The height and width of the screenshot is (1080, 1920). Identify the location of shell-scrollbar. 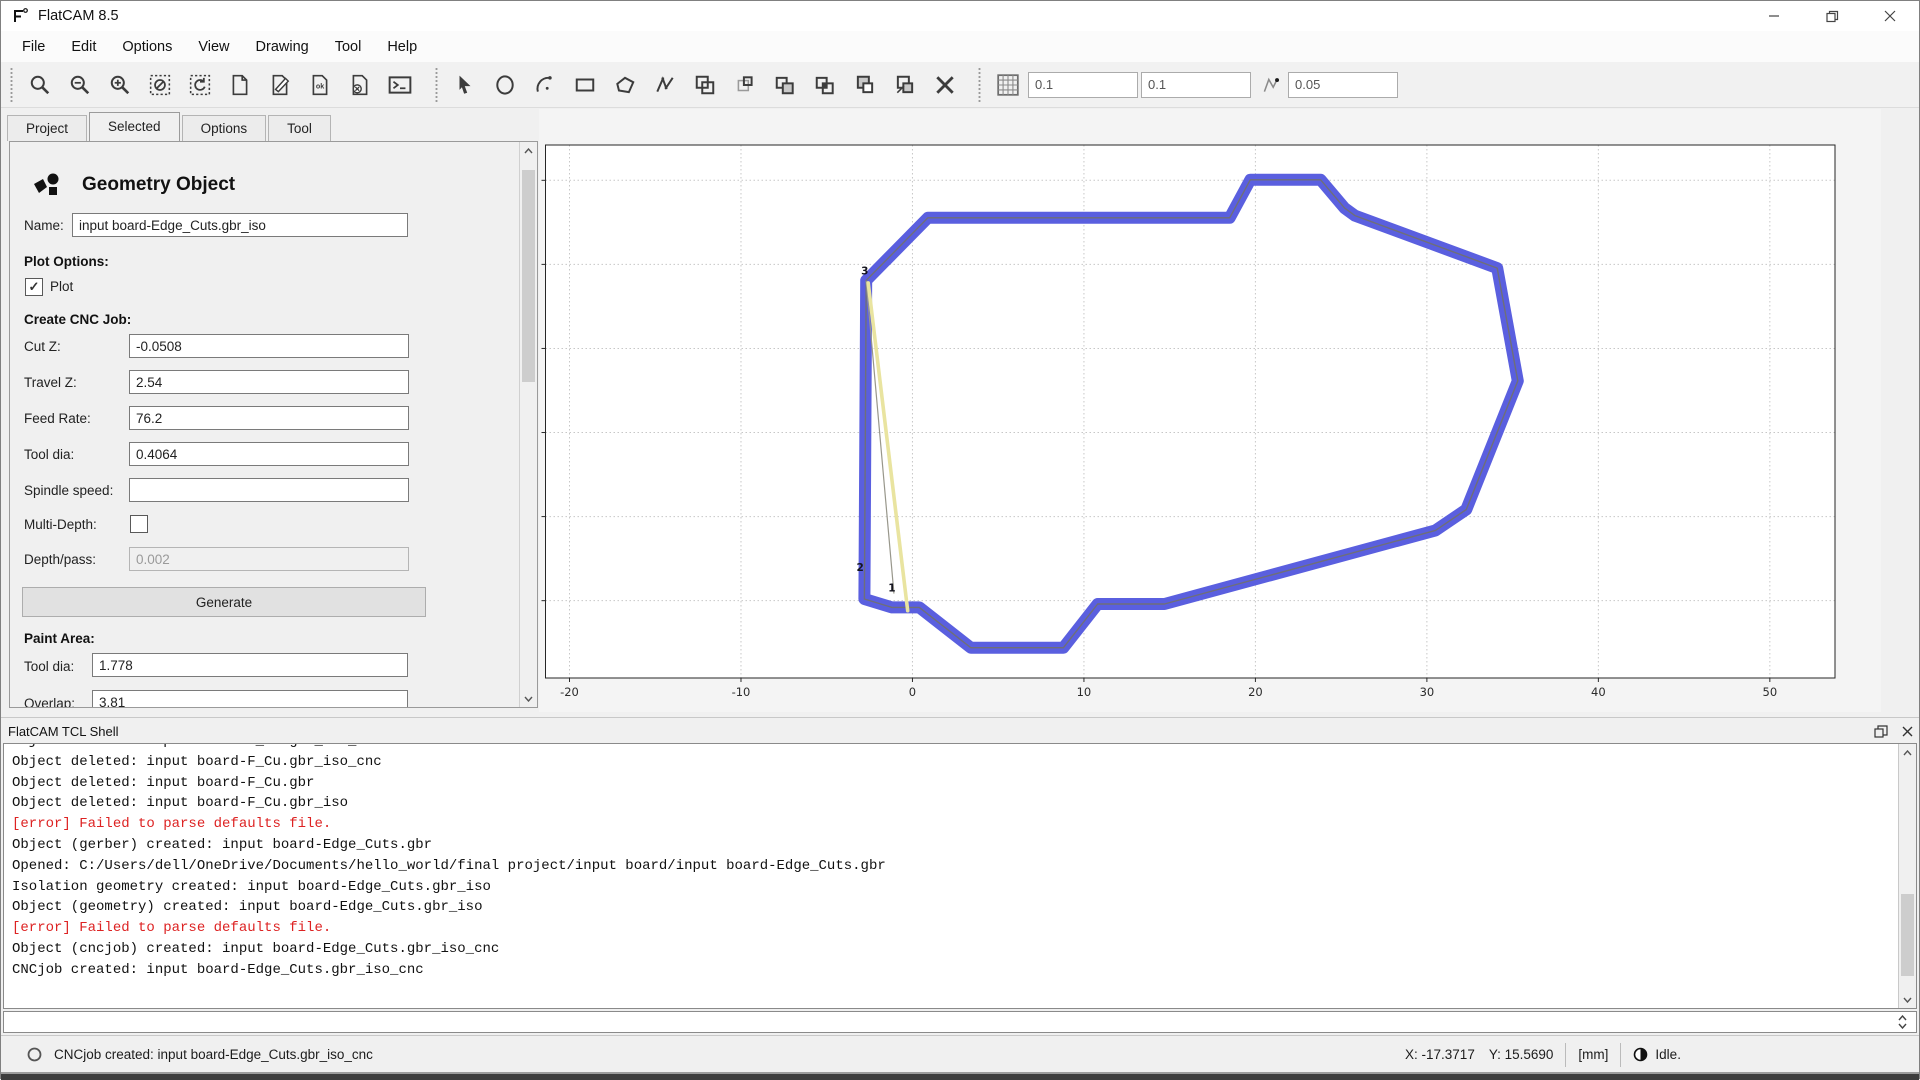
(1907, 876).